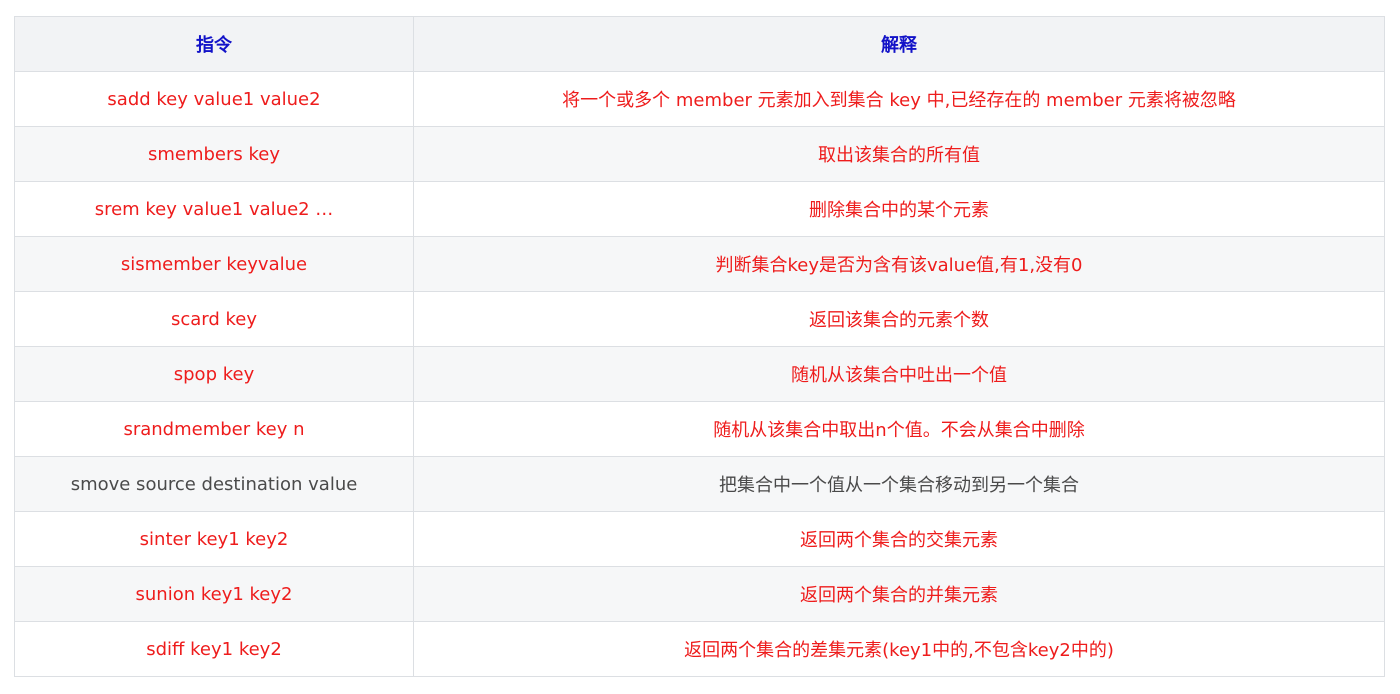 This screenshot has height=694, width=1400. I want to click on header-command: 指令, so click(214, 44).